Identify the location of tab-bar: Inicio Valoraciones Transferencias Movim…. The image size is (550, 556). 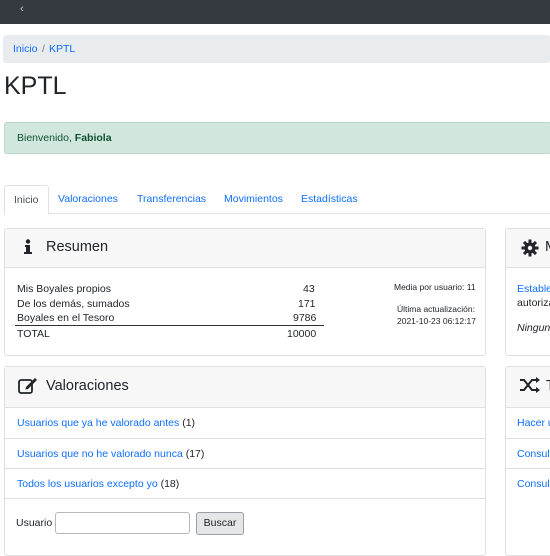
(277, 200).